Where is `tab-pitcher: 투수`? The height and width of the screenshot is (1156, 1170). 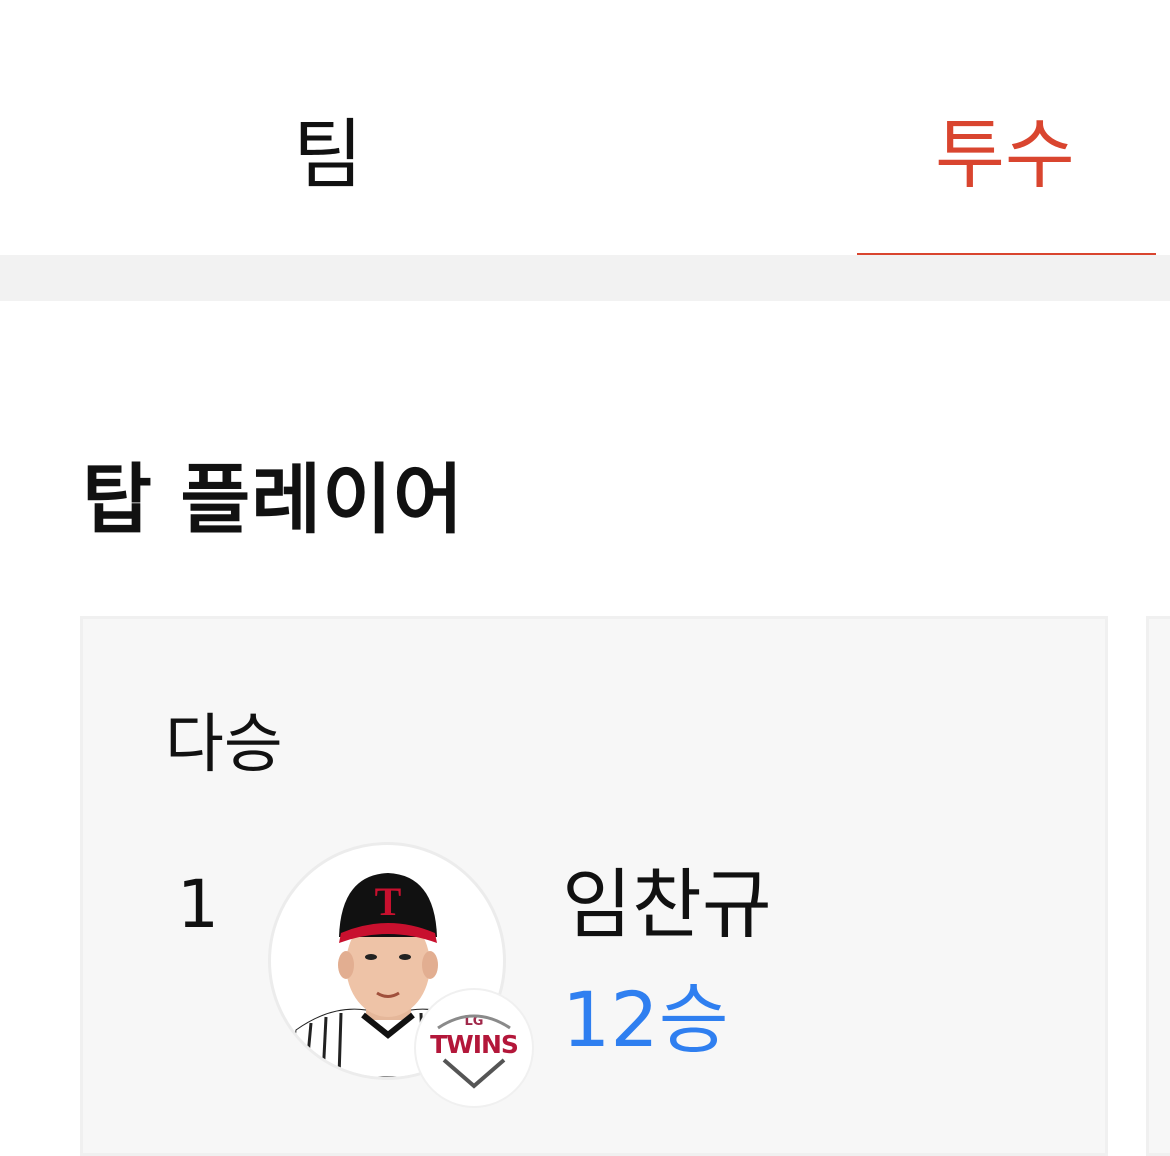 tab-pitcher: 투수 is located at coordinates (1005, 155).